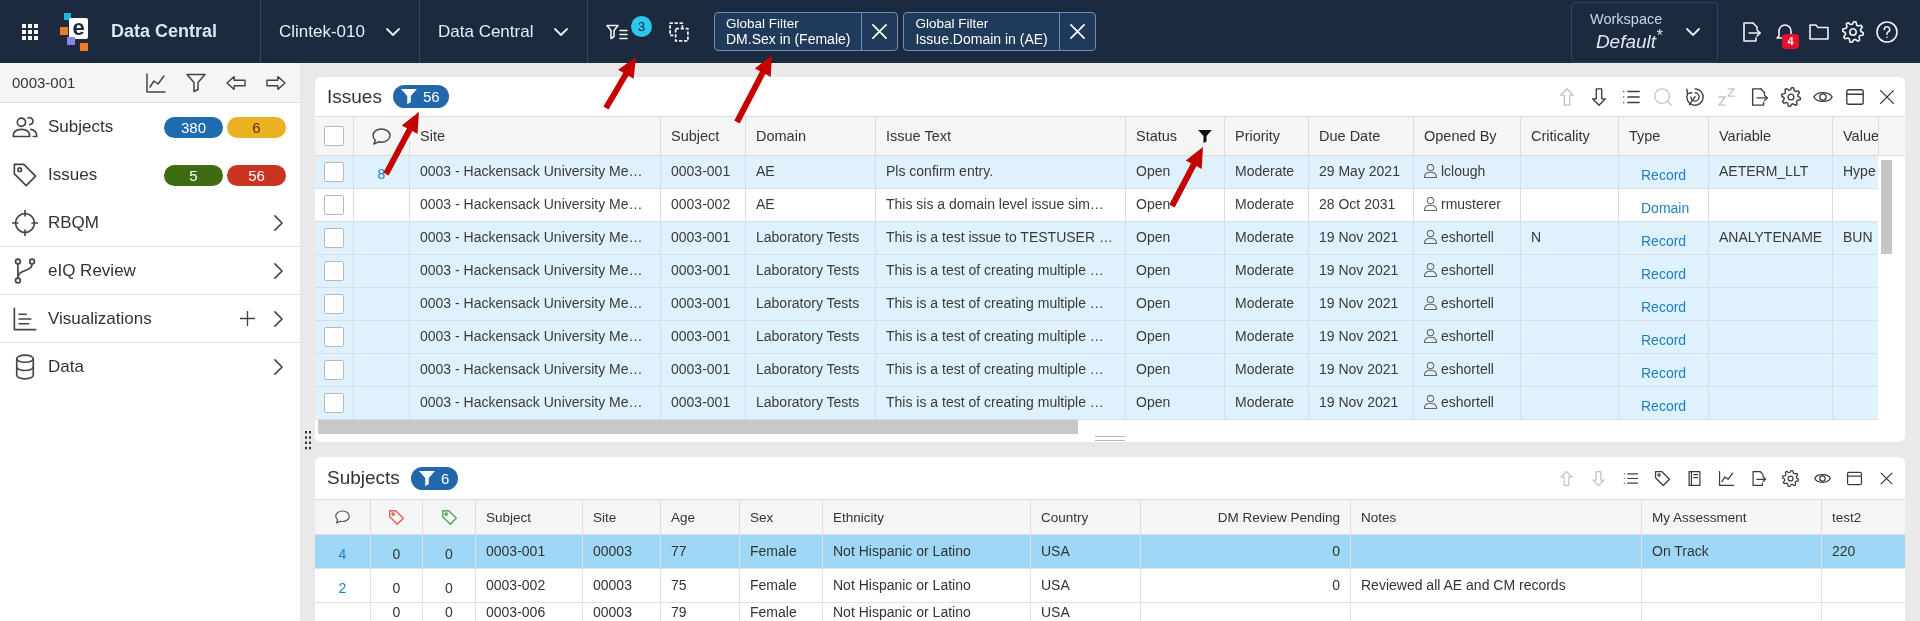 The height and width of the screenshot is (621, 1920). What do you see at coordinates (434, 478) in the screenshot?
I see `filter-badge: 6` at bounding box center [434, 478].